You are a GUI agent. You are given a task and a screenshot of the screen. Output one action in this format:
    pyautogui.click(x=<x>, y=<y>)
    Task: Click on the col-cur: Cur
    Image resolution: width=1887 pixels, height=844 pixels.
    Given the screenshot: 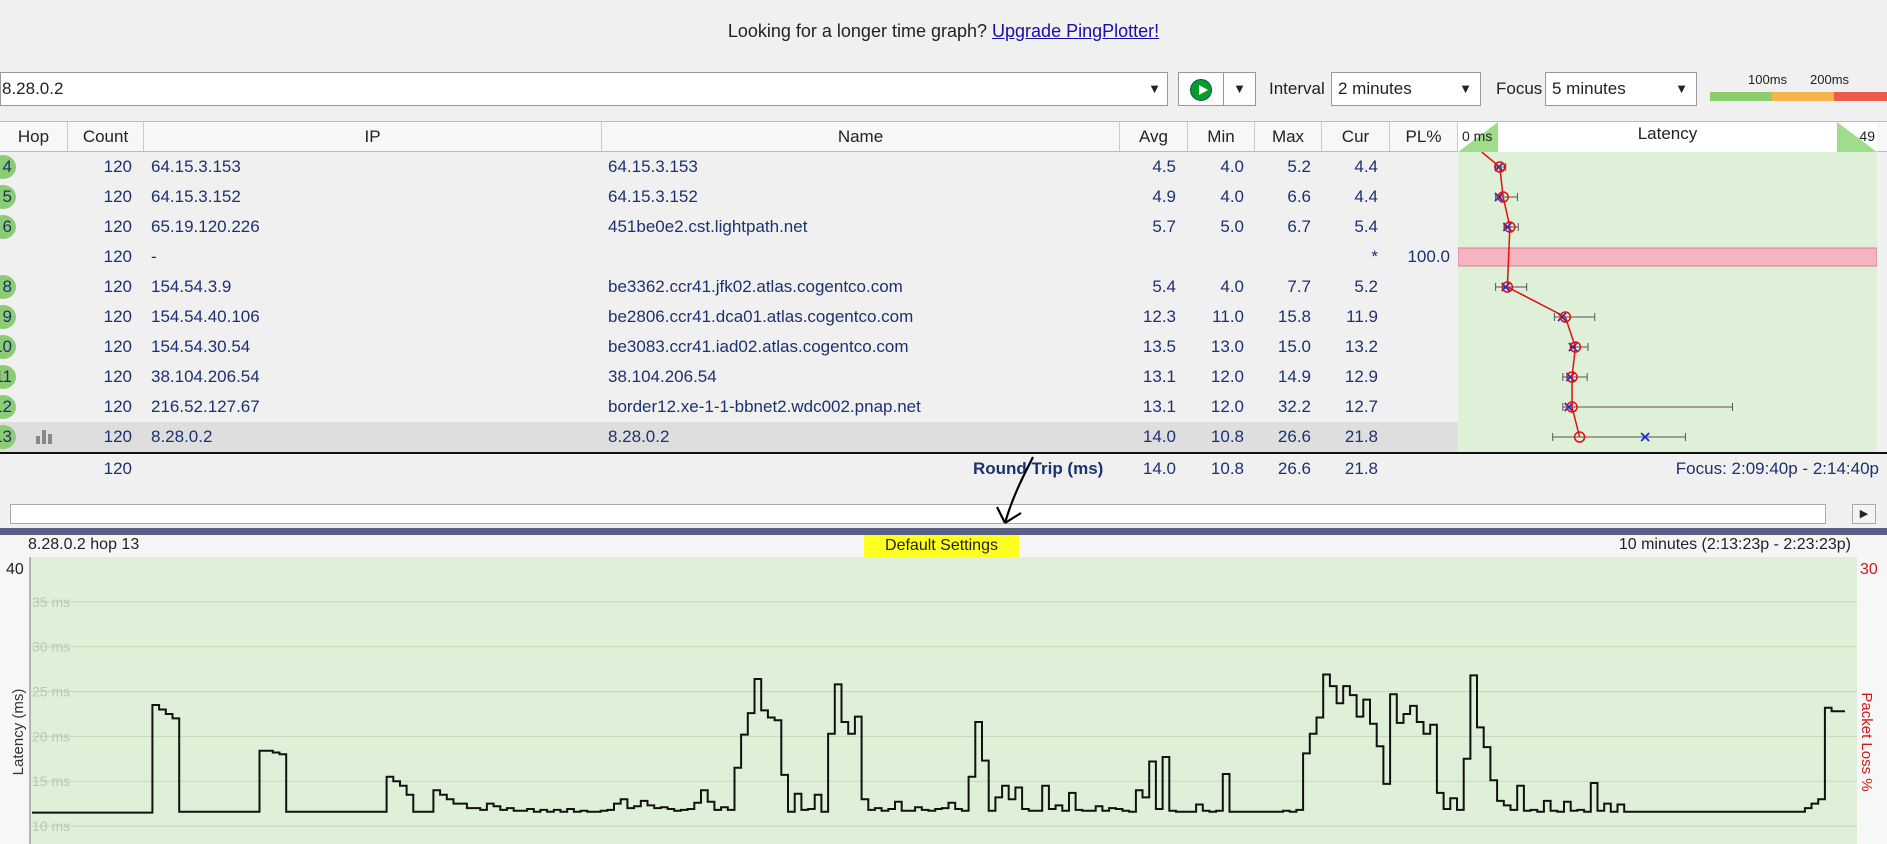 What is the action you would take?
    pyautogui.click(x=1356, y=136)
    